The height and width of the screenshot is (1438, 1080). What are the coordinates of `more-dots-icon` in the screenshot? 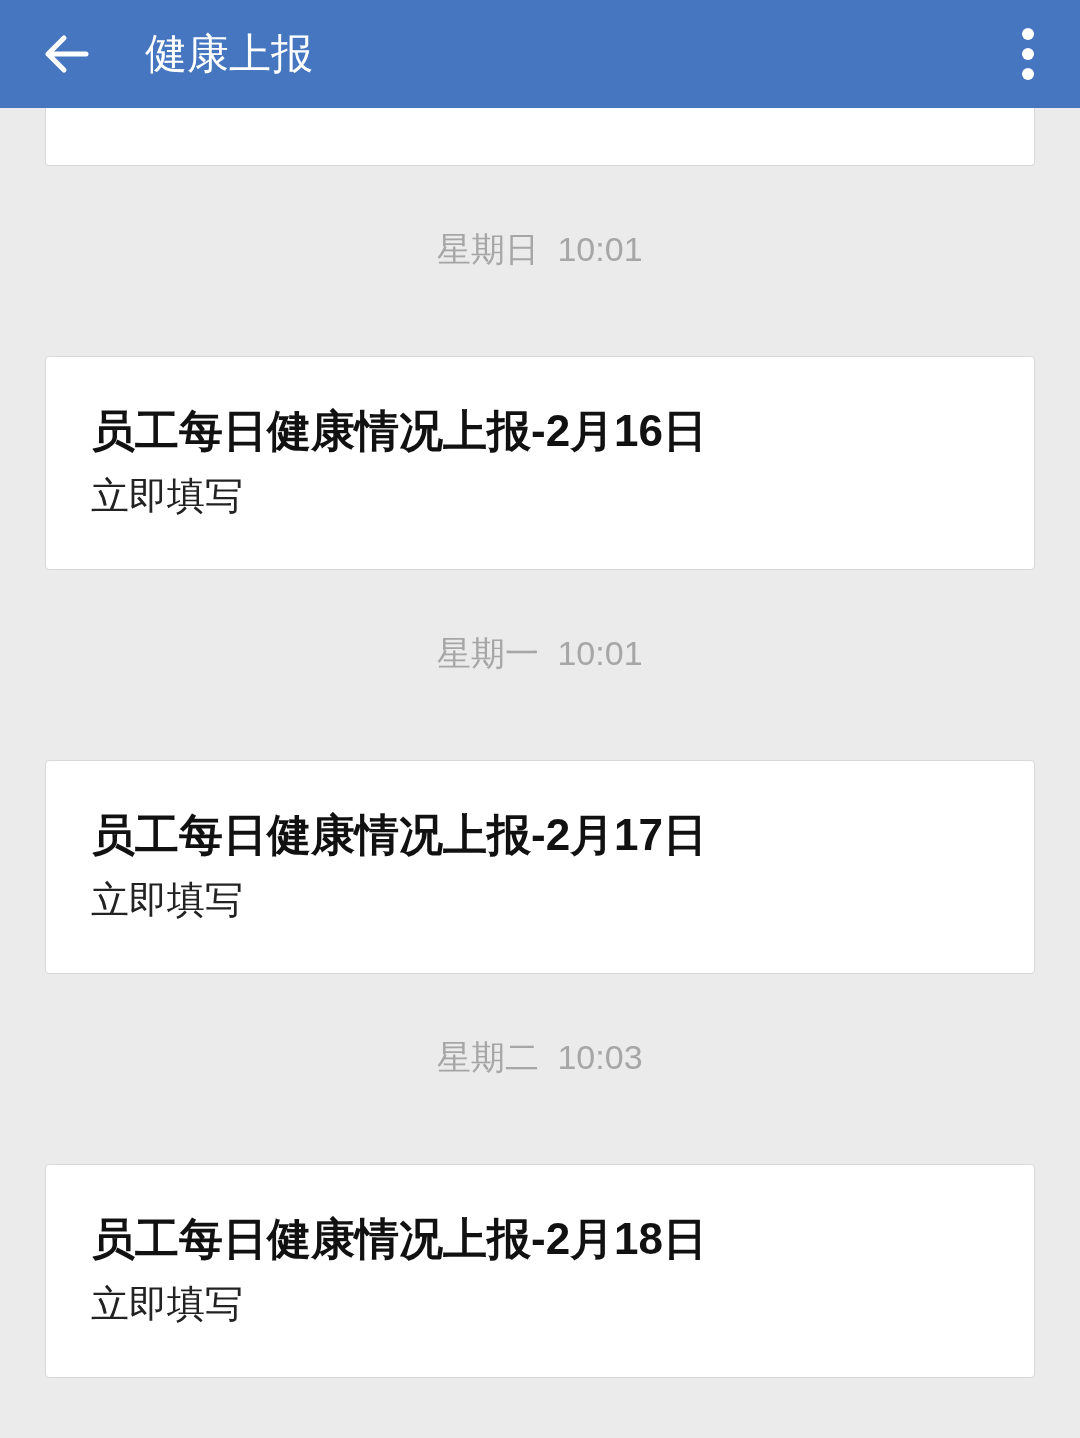 It's located at (1028, 54).